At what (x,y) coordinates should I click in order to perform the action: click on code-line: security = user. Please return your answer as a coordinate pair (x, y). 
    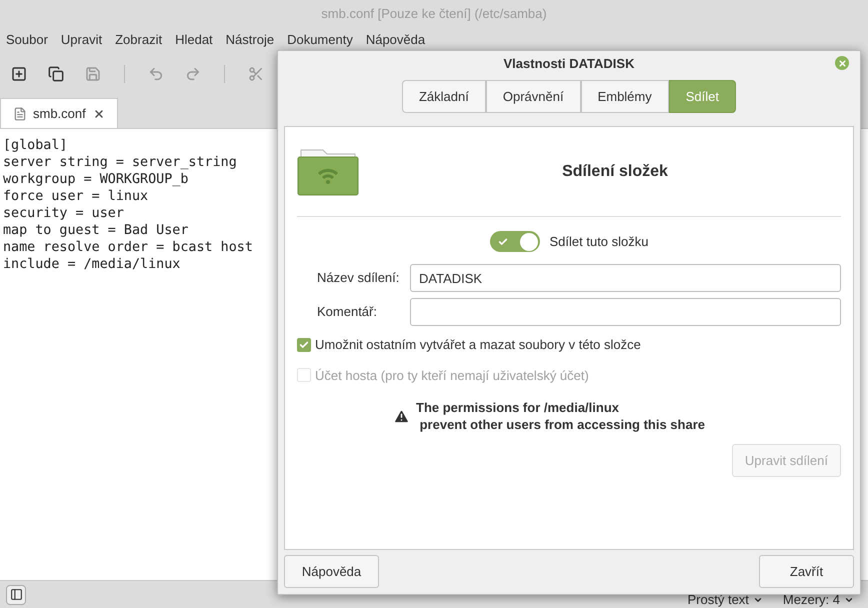
    Looking at the image, I should click on (63, 213).